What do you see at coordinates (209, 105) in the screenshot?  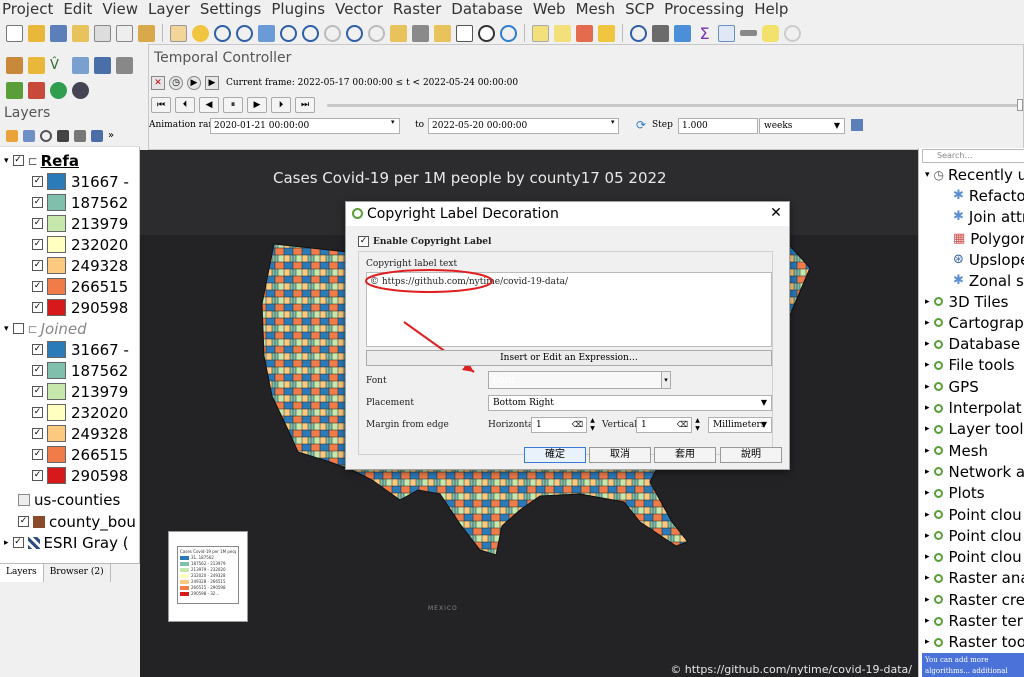 I see `play-backward-button: ◀` at bounding box center [209, 105].